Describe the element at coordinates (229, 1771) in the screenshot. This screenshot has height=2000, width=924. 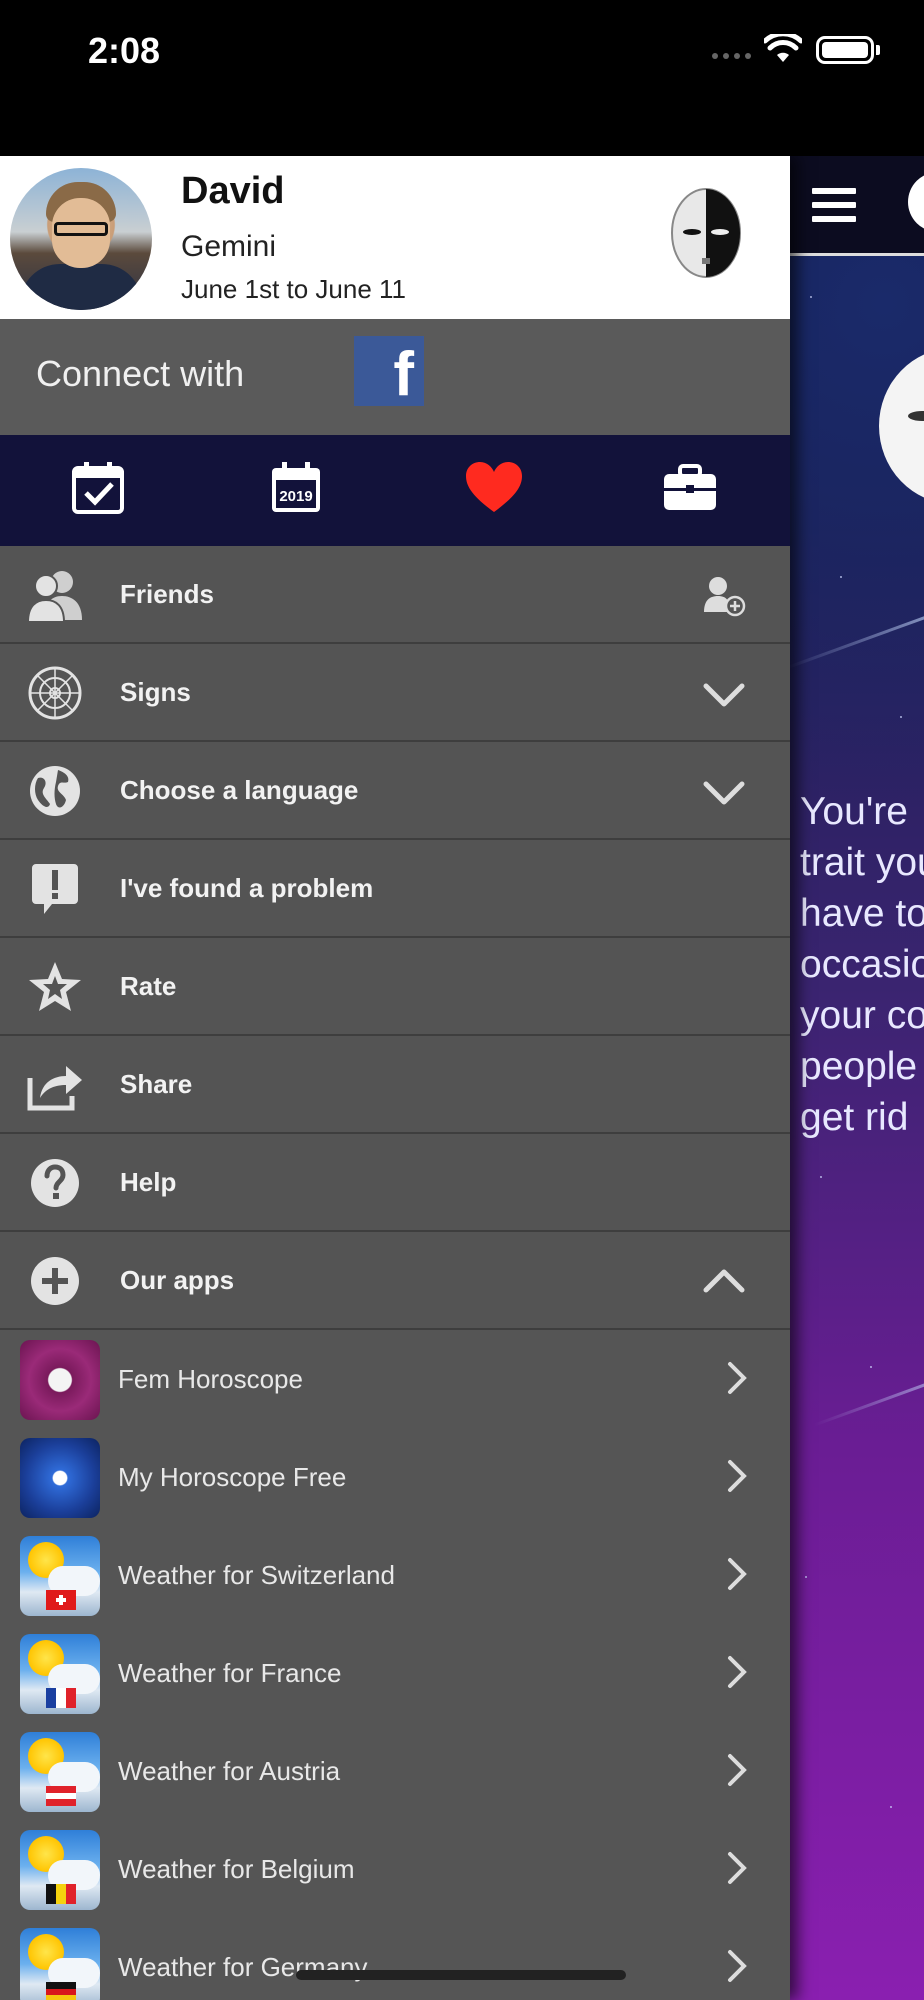
I see `app-label: Weather for Austria` at that location.